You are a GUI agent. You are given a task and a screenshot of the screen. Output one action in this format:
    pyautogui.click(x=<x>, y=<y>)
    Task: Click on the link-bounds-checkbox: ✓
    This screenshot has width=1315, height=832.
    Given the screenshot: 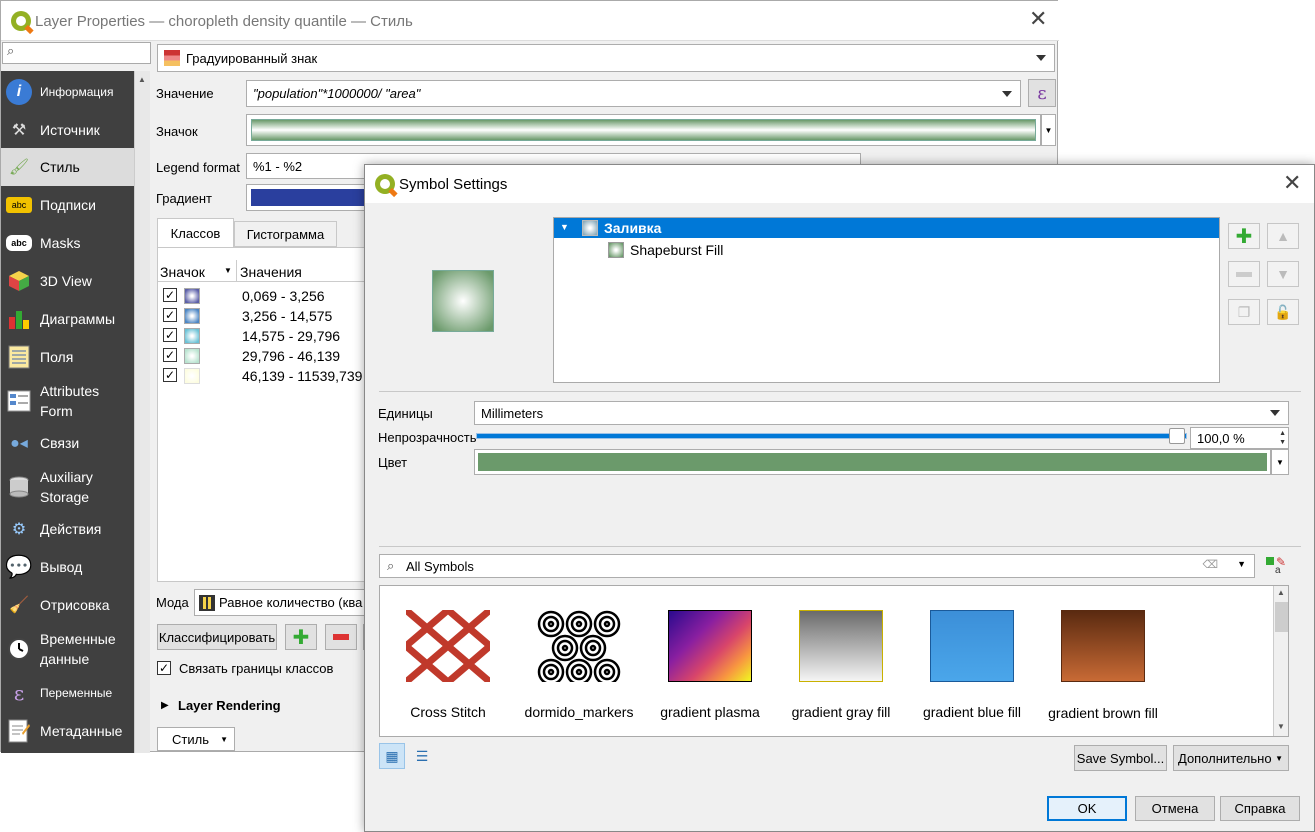 What is the action you would take?
    pyautogui.click(x=164, y=668)
    